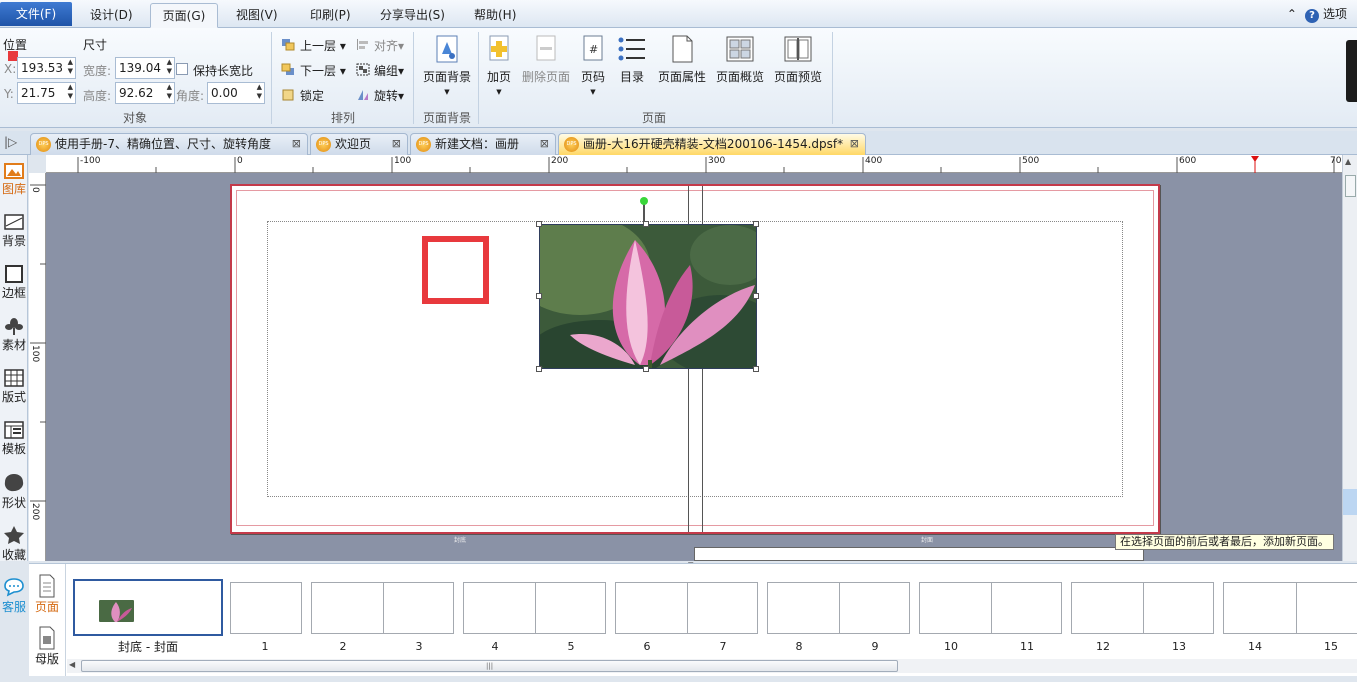 This screenshot has width=1357, height=682. What do you see at coordinates (798, 49) in the screenshot?
I see `page-preview-book-icon` at bounding box center [798, 49].